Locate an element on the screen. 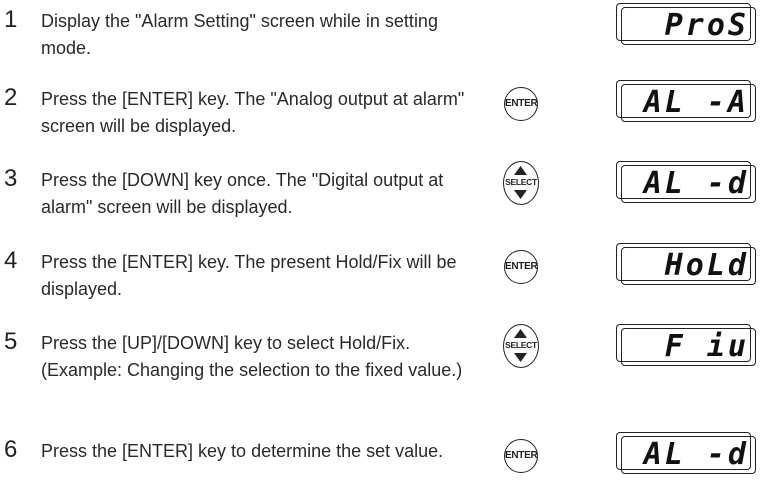 The image size is (761, 492). lcd-readout: AL -A is located at coordinates (696, 102).